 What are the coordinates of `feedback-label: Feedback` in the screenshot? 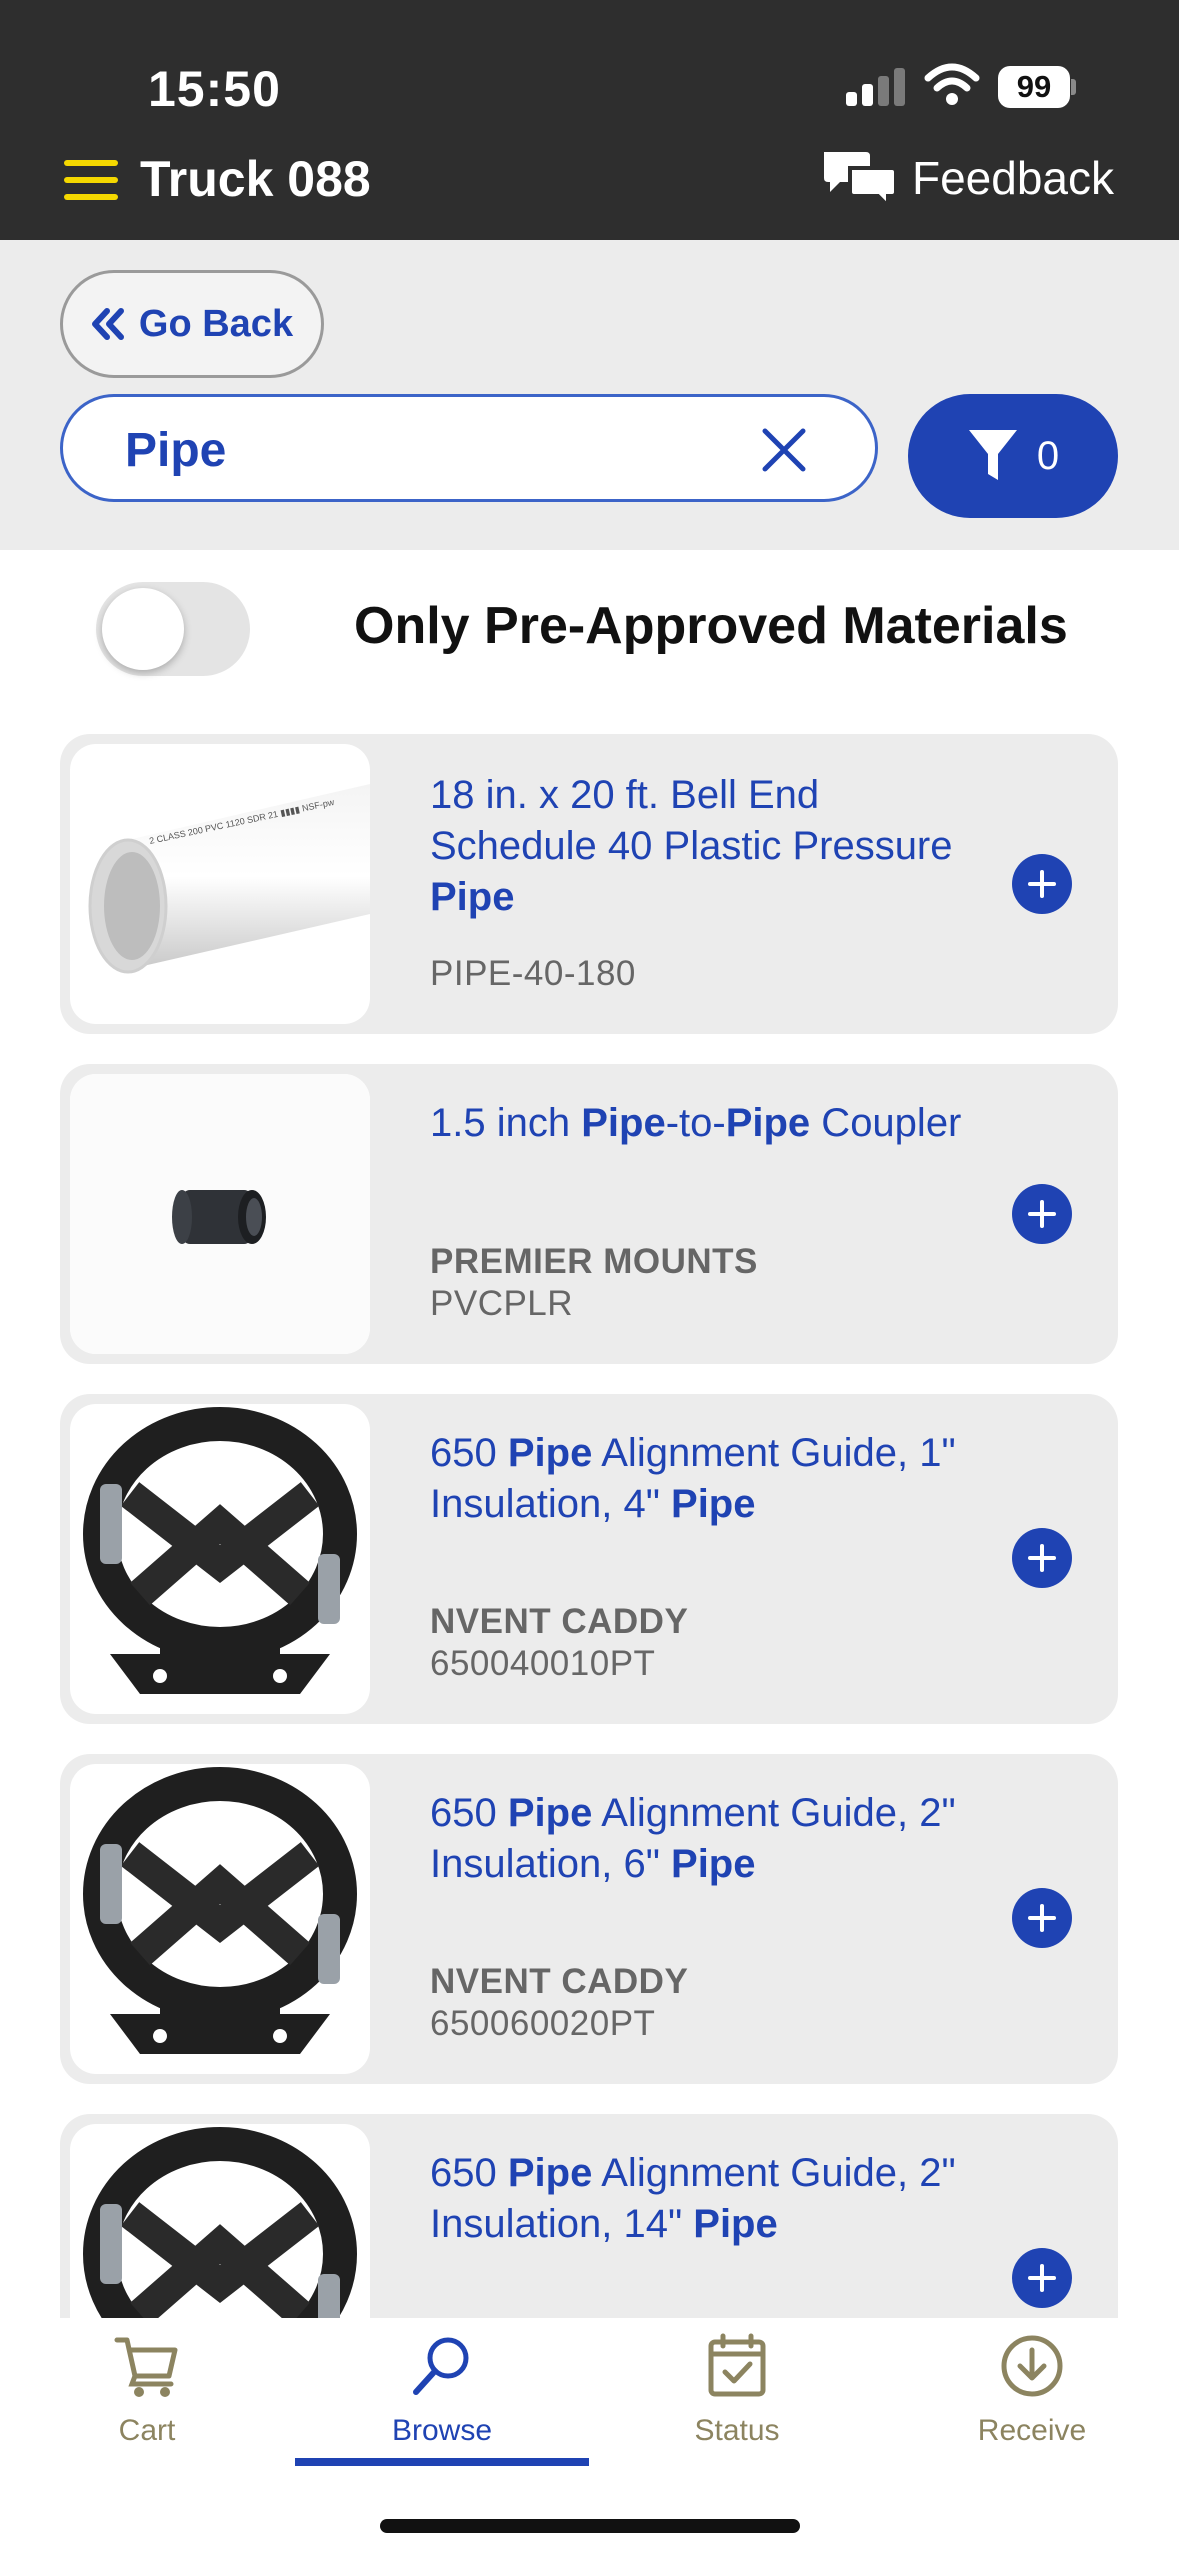 It's located at (1013, 178).